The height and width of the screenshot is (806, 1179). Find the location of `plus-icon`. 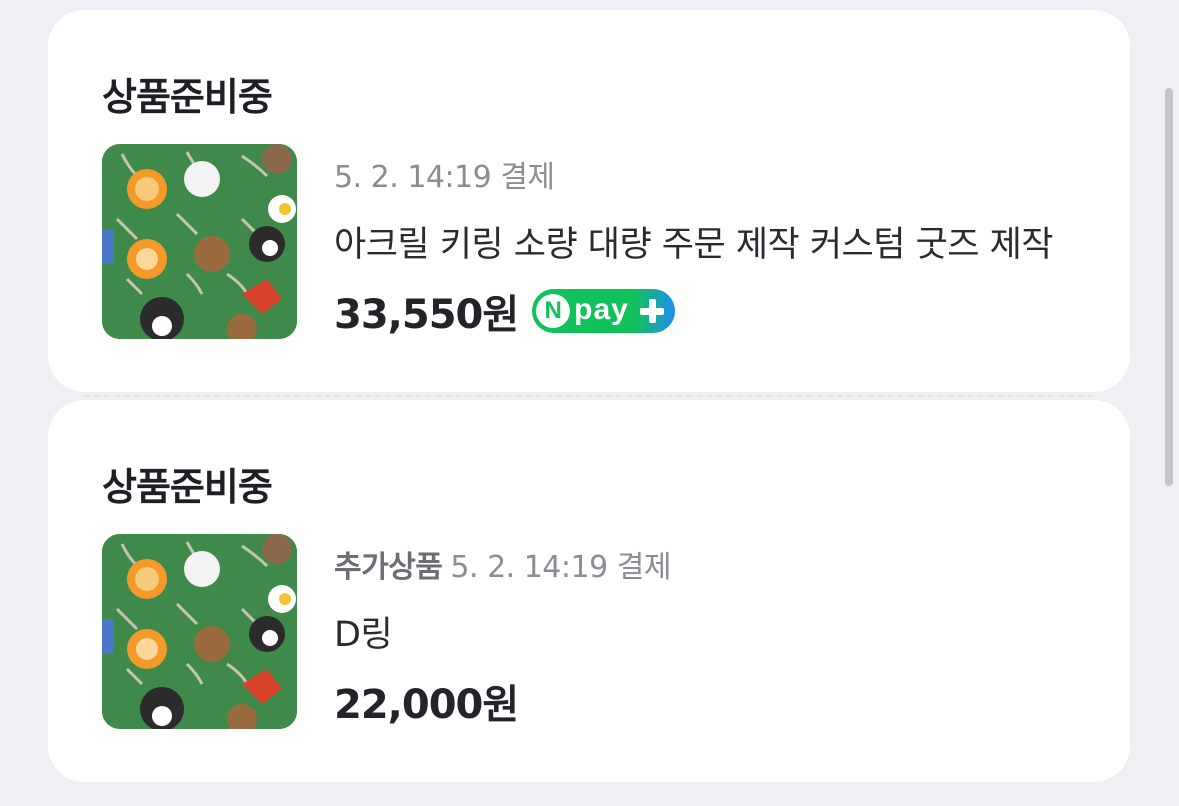

plus-icon is located at coordinates (652, 311).